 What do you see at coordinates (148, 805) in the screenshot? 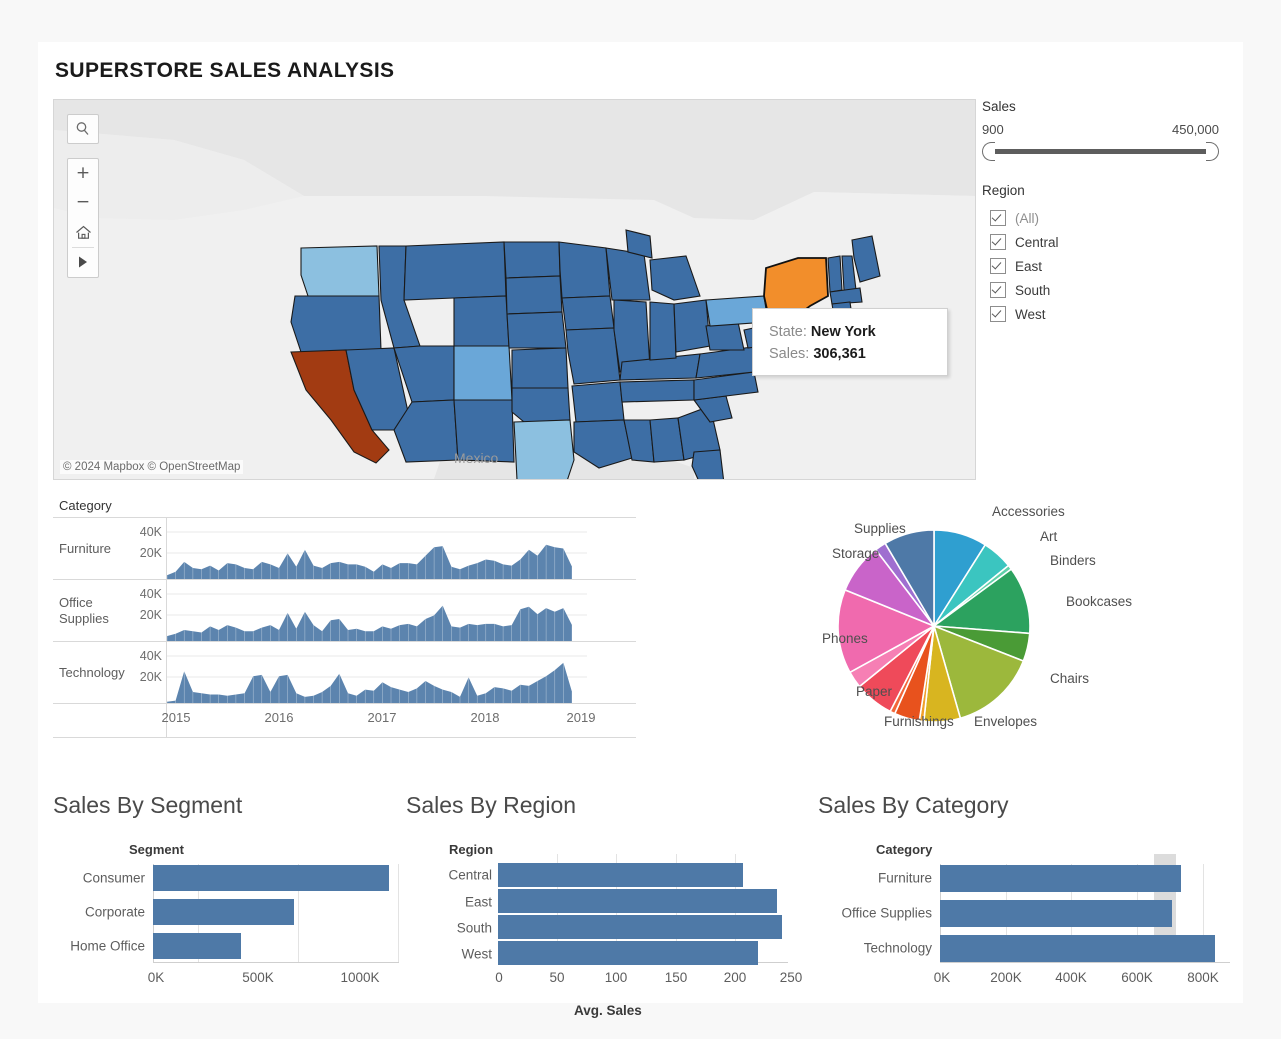
I see `segment-chart-title: Sales By Segment` at bounding box center [148, 805].